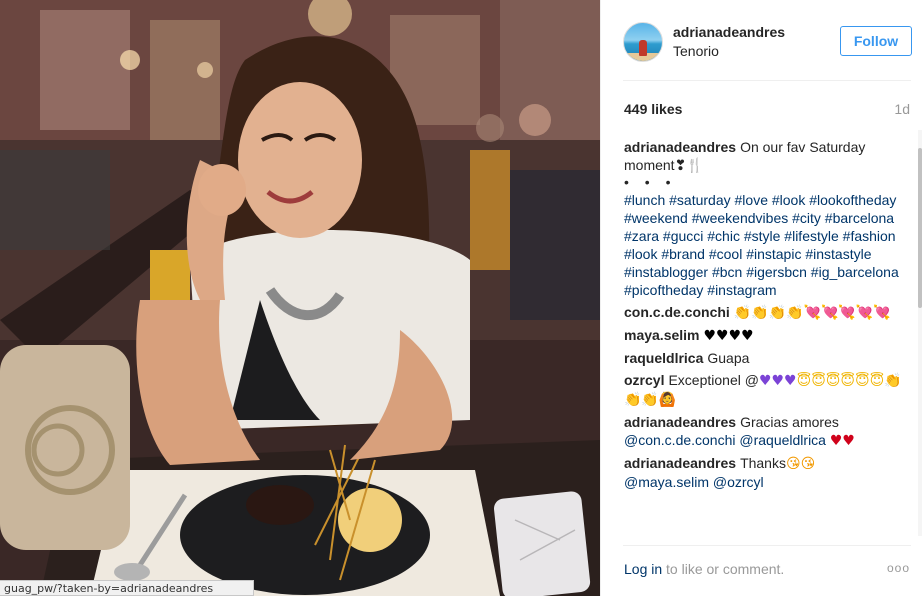  I want to click on comment-user-link: maya.selim, so click(662, 335).